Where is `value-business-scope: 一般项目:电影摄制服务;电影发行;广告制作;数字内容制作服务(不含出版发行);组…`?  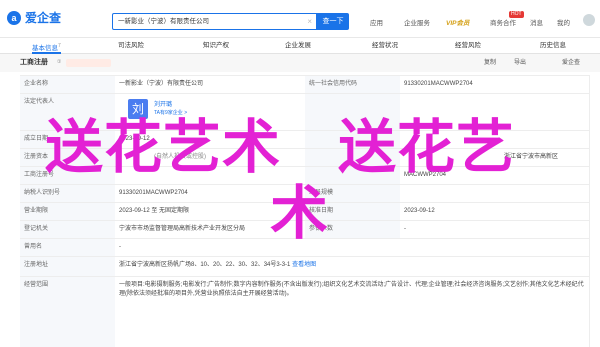 value-business-scope: 一般项目:电影摄制服务;电影发行;广告制作;数字内容制作服务(不含出版发行);组… is located at coordinates (351, 289).